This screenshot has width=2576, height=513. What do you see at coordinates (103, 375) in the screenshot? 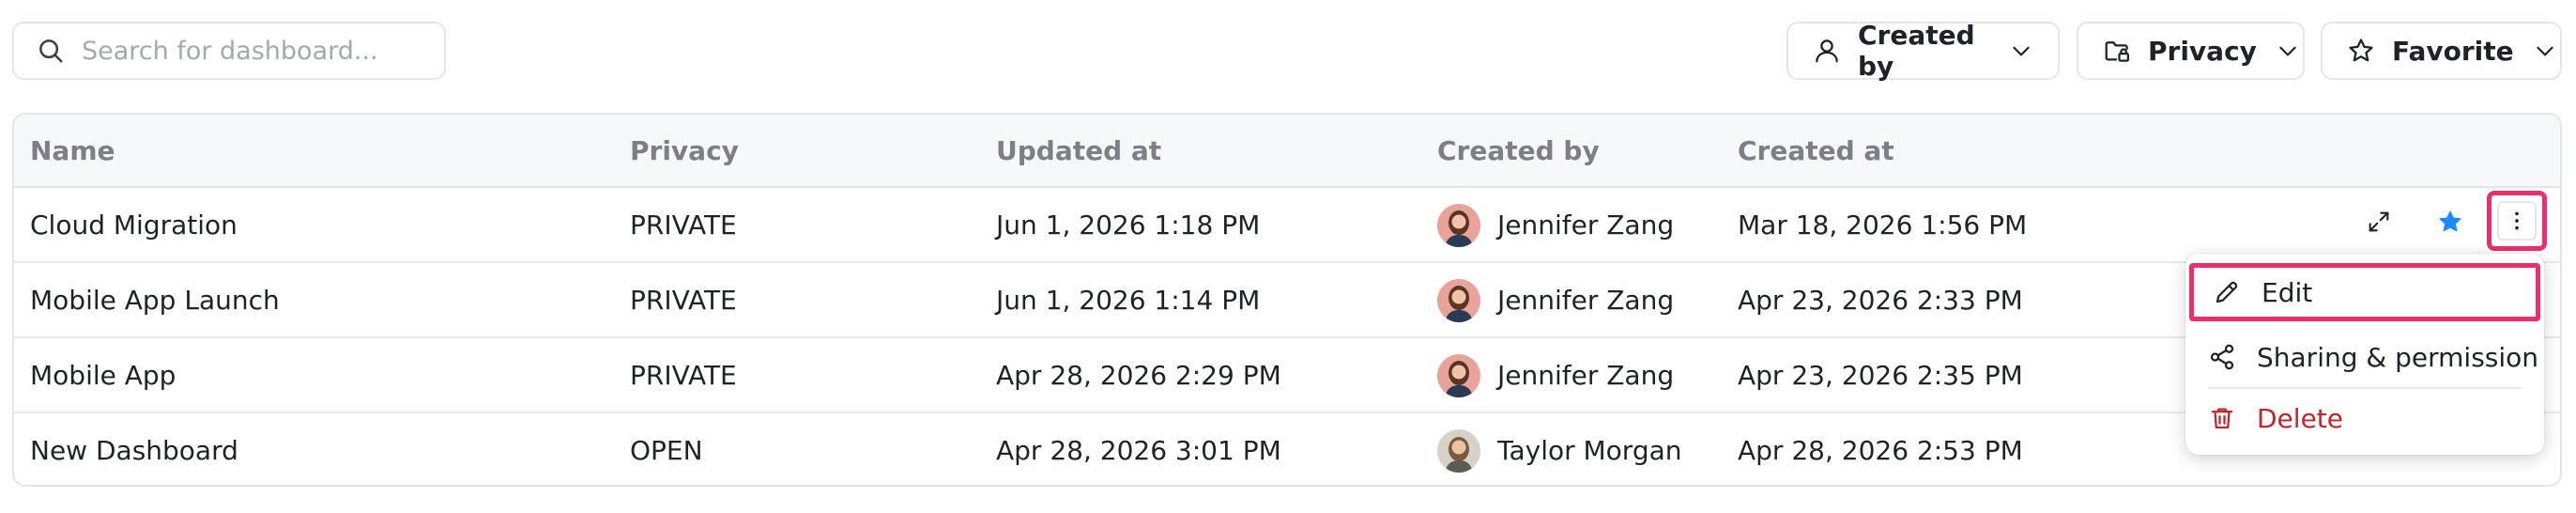
I see `dashboard-name: Mobile App` at bounding box center [103, 375].